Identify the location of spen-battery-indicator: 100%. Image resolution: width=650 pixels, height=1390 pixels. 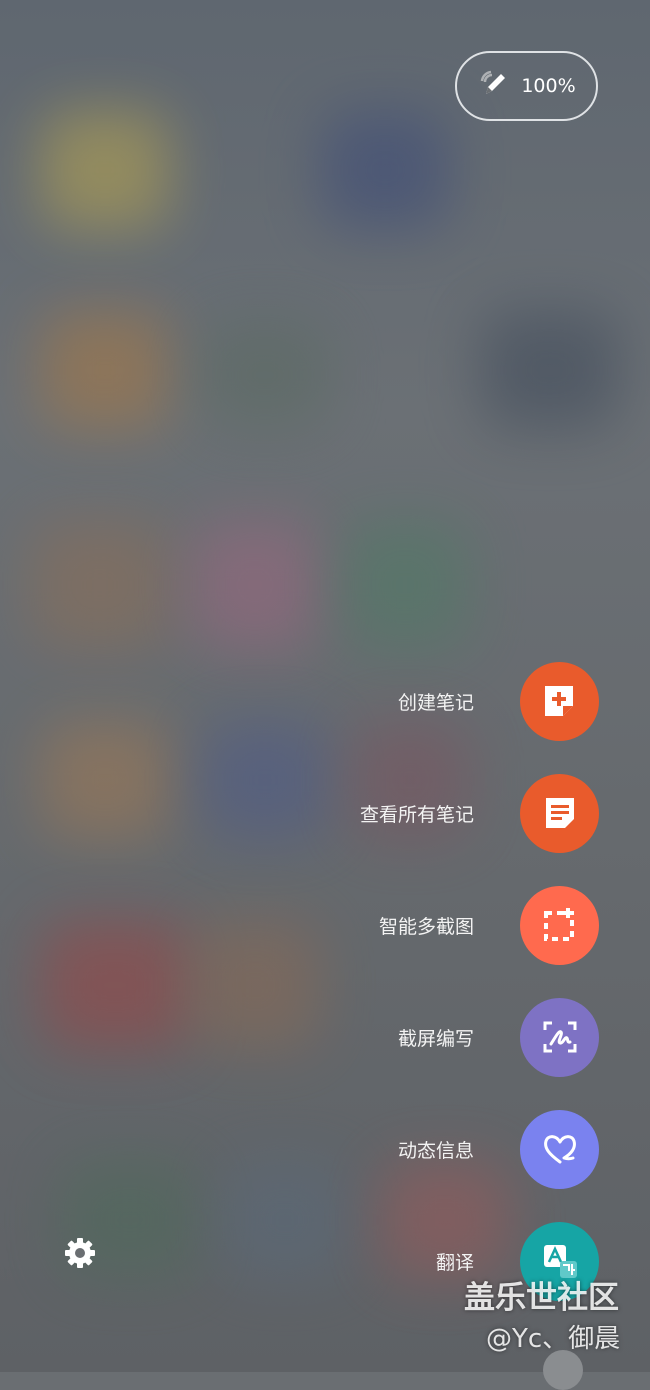
(526, 86).